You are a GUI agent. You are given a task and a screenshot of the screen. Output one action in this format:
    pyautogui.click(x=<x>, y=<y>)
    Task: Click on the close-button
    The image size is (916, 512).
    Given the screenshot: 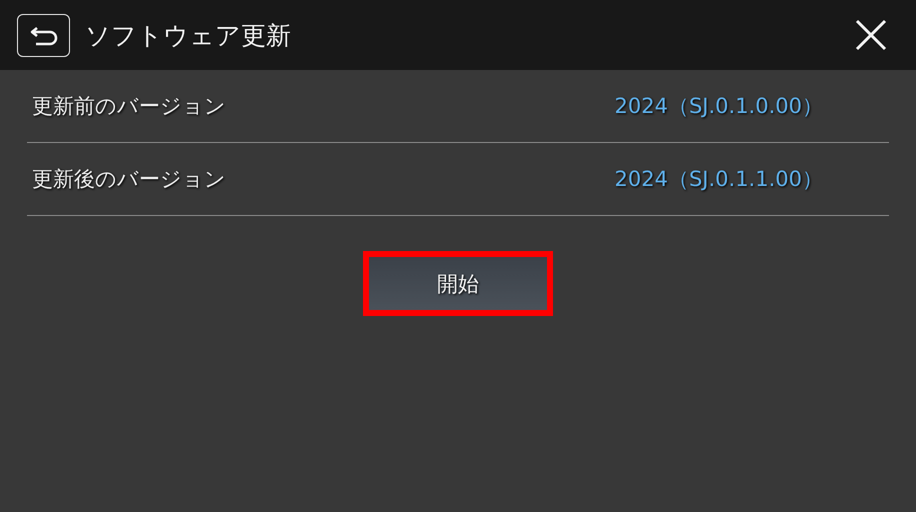 What is the action you would take?
    pyautogui.click(x=871, y=35)
    